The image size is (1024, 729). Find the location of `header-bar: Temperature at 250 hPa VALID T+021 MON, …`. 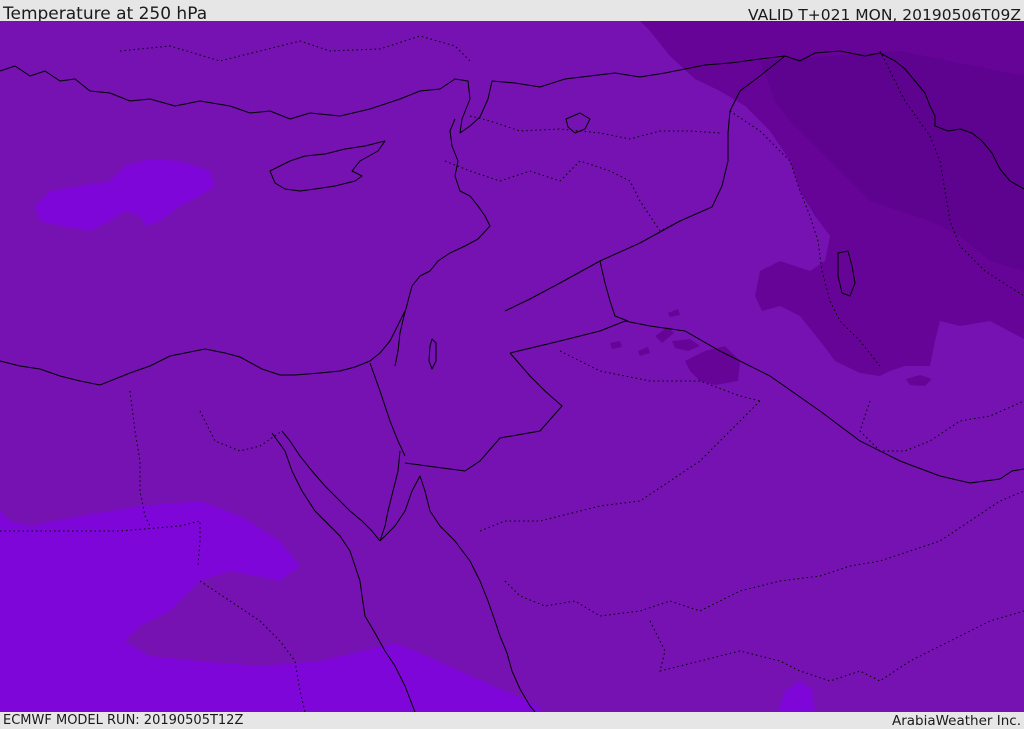

header-bar: Temperature at 250 hPa VALID T+021 MON, … is located at coordinates (512, 12).